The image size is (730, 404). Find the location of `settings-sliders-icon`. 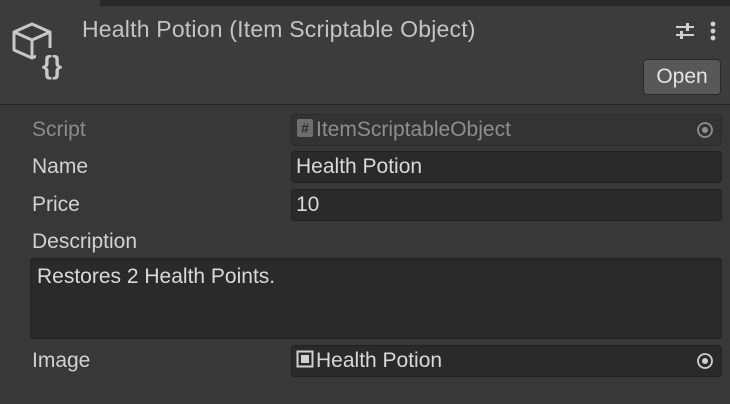

settings-sliders-icon is located at coordinates (685, 31).